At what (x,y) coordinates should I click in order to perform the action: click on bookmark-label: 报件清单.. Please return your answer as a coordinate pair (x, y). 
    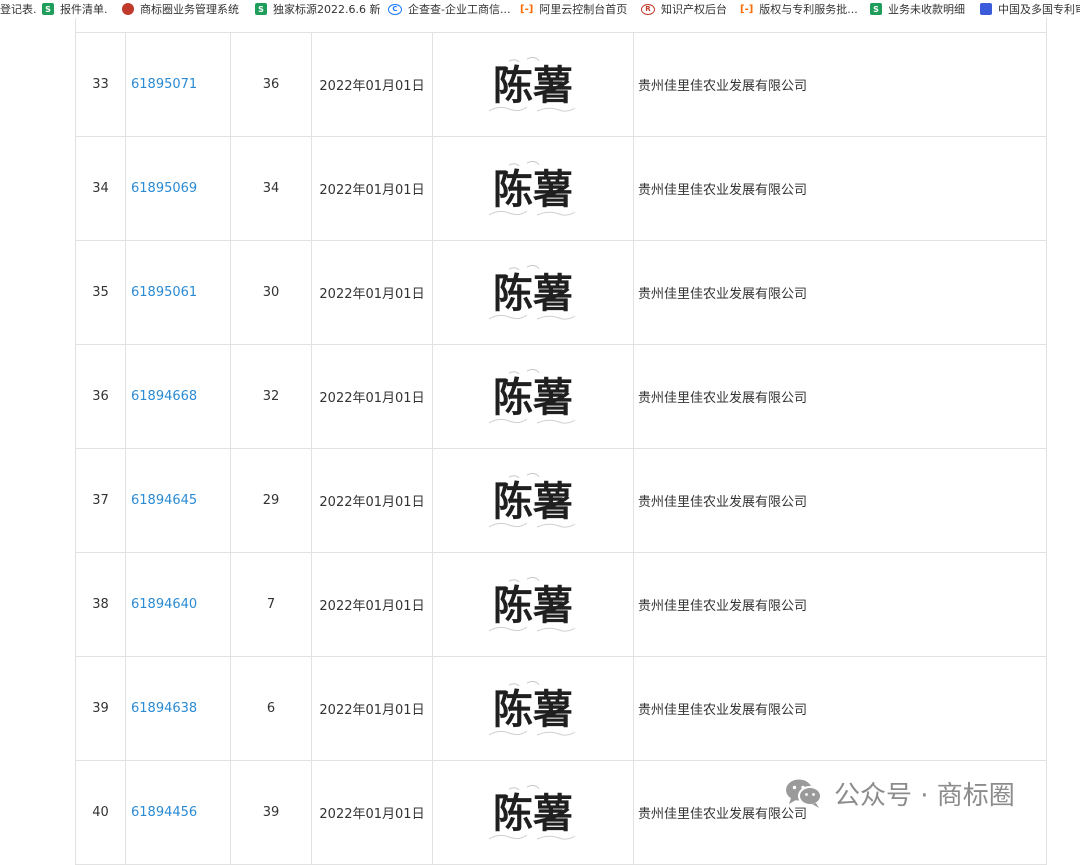
    Looking at the image, I should click on (84, 9).